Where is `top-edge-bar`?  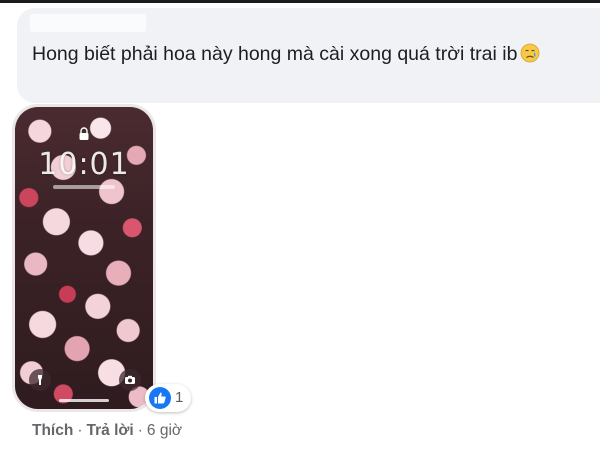
top-edge-bar is located at coordinates (300, 1).